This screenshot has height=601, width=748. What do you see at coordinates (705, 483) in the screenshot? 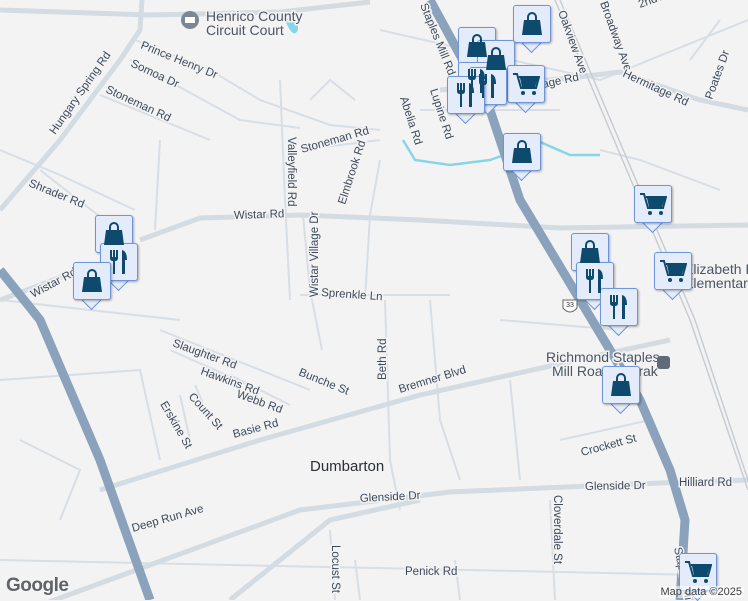
I see `road-label: Hilliard Rd` at bounding box center [705, 483].